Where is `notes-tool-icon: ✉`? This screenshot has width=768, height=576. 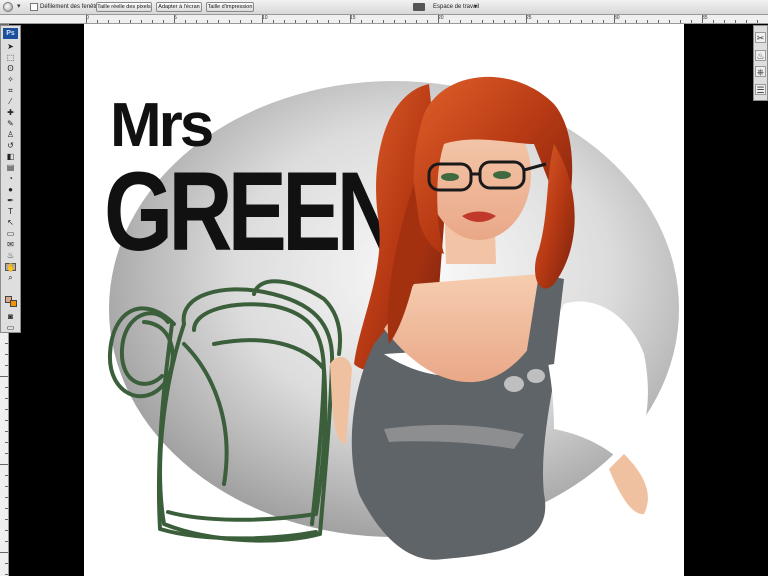
notes-tool-icon: ✉ is located at coordinates (10, 245).